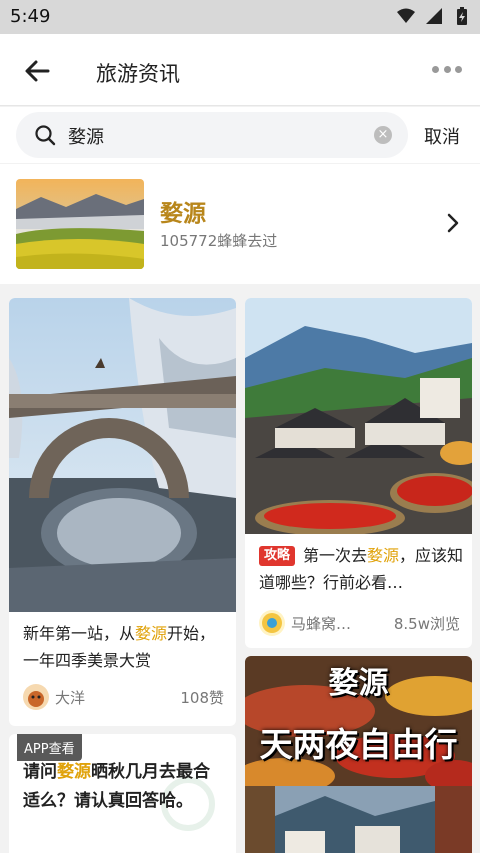 This screenshot has height=853, width=480. I want to click on article-image, so click(358, 416).